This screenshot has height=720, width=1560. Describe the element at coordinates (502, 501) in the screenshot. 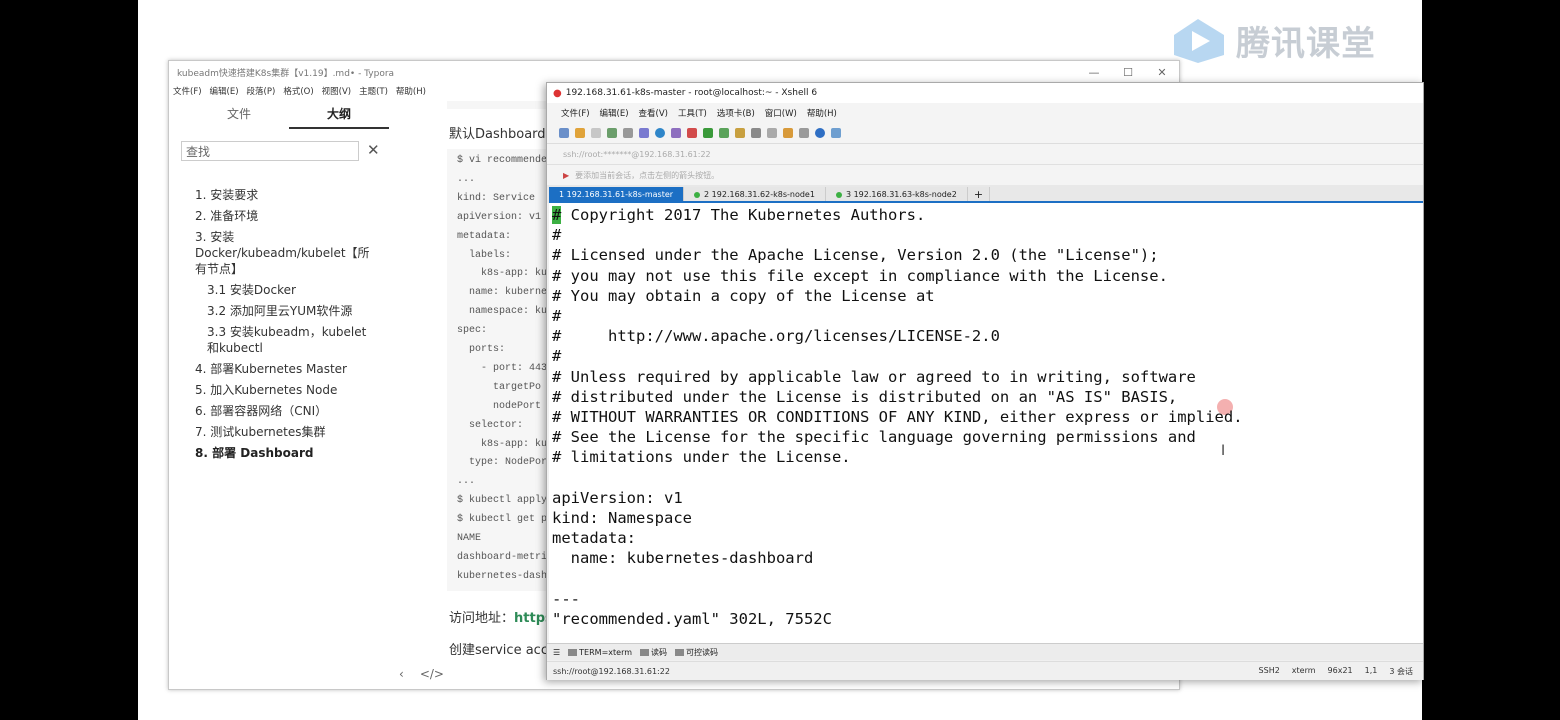

I see `code-line: $ kubectl apply` at that location.